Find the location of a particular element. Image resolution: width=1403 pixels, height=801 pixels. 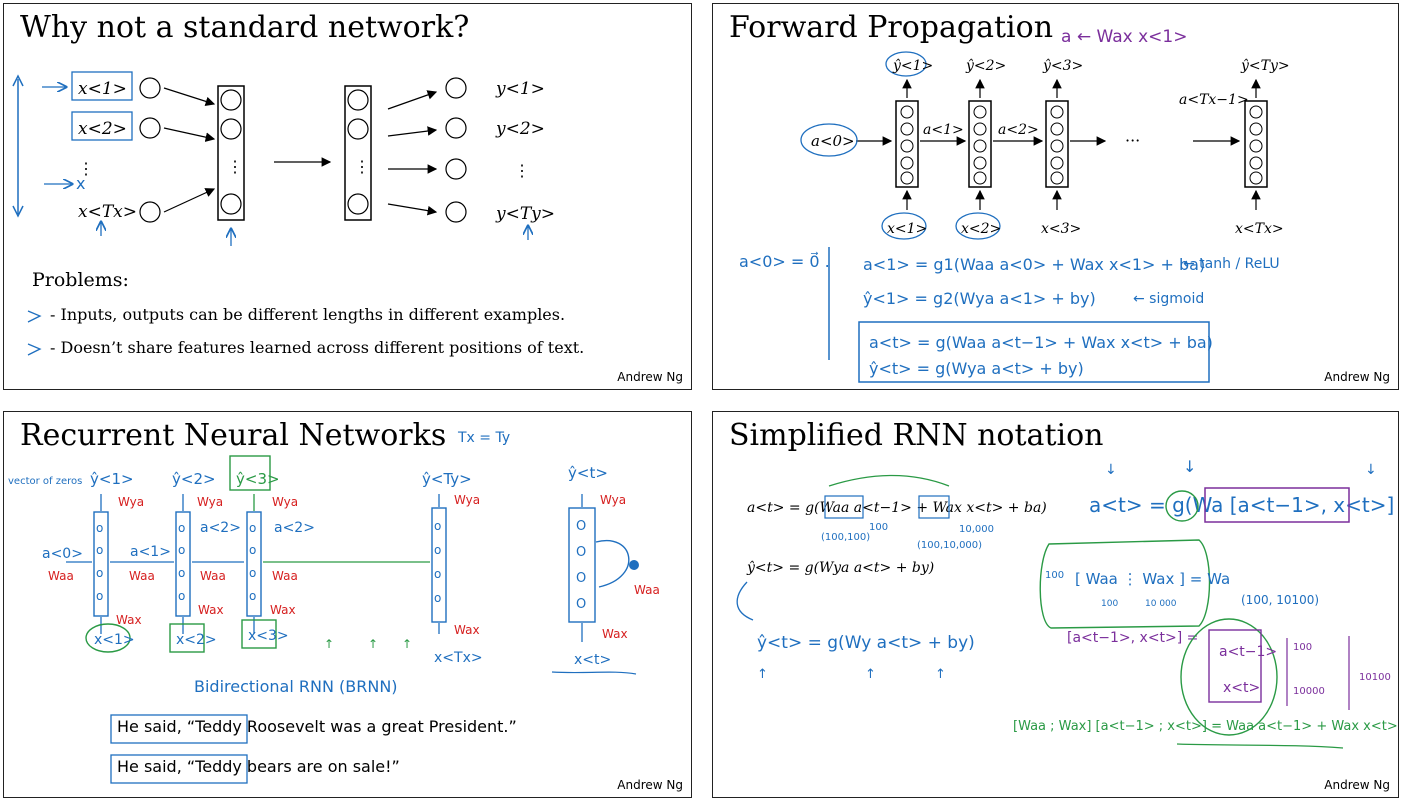

example-sentence: He said, “Teddy bears are on sale!” is located at coordinates (258, 766).